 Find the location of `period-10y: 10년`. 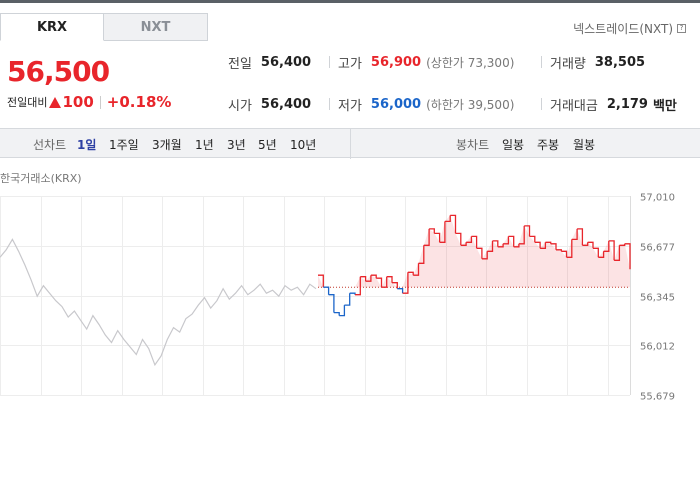

period-10y: 10년 is located at coordinates (303, 144).